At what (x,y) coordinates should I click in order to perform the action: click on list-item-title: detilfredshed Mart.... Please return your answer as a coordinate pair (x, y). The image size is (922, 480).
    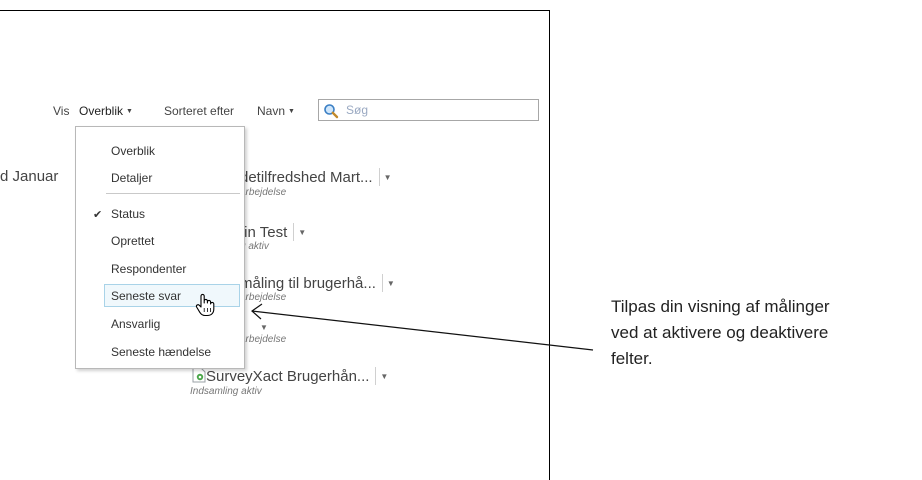
    Looking at the image, I should click on (306, 177).